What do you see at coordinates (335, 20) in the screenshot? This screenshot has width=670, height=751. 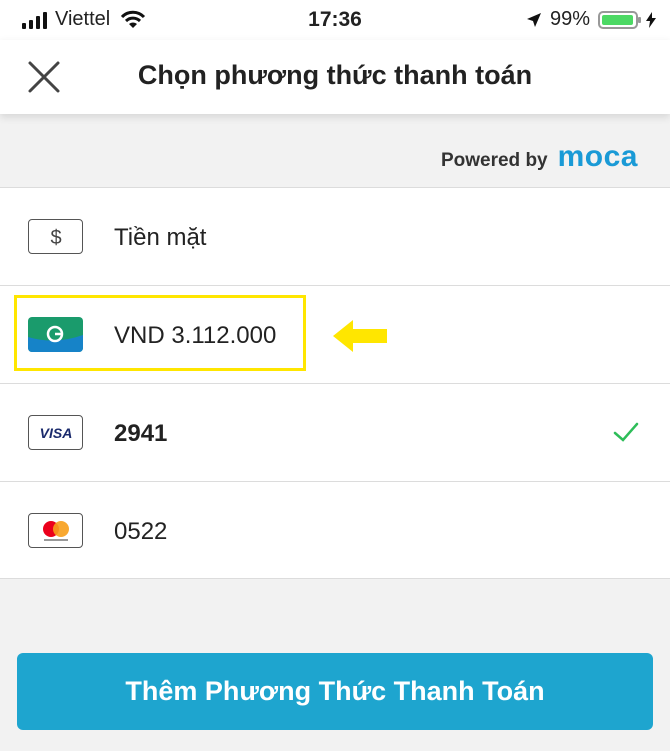 I see `status-bar: Viettel 17:36 99%` at bounding box center [335, 20].